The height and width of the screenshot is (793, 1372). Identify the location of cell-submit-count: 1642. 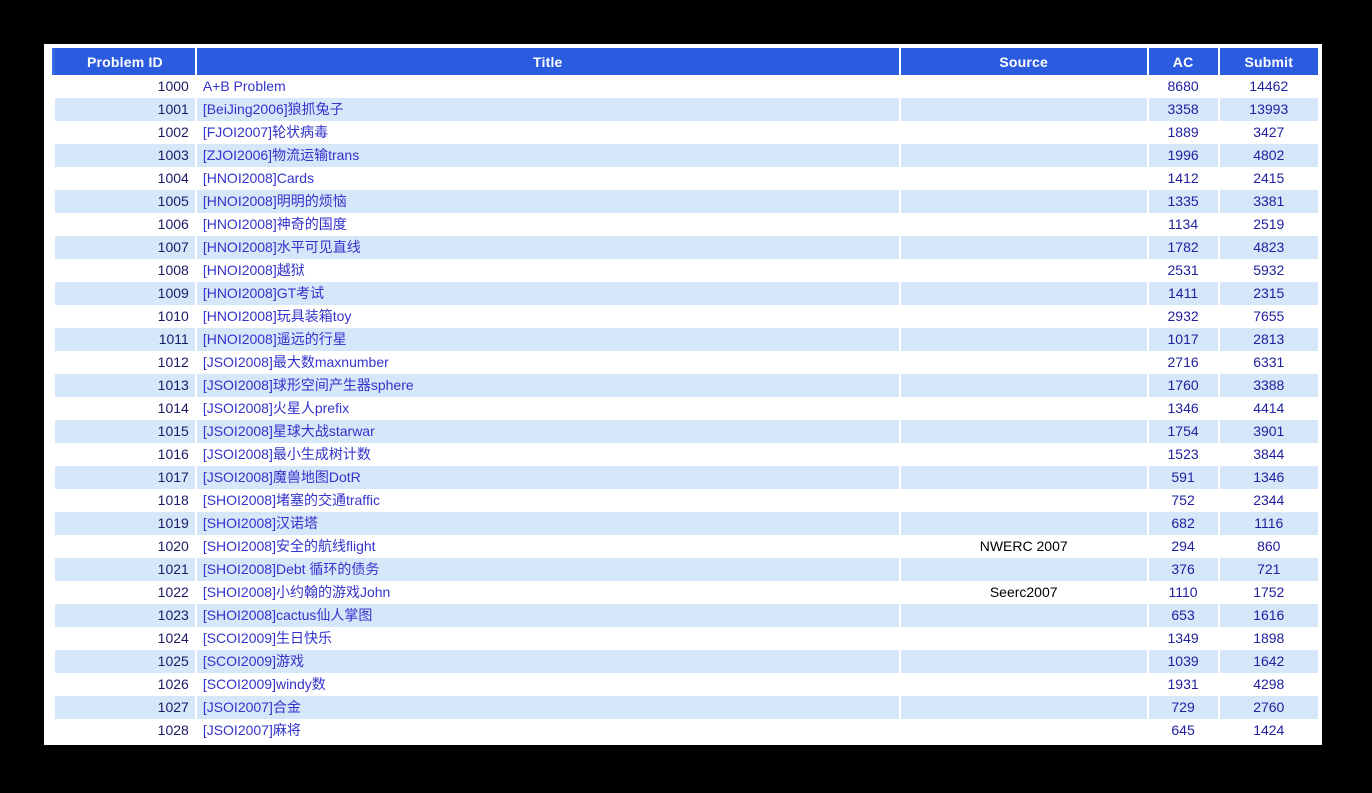
(1269, 661).